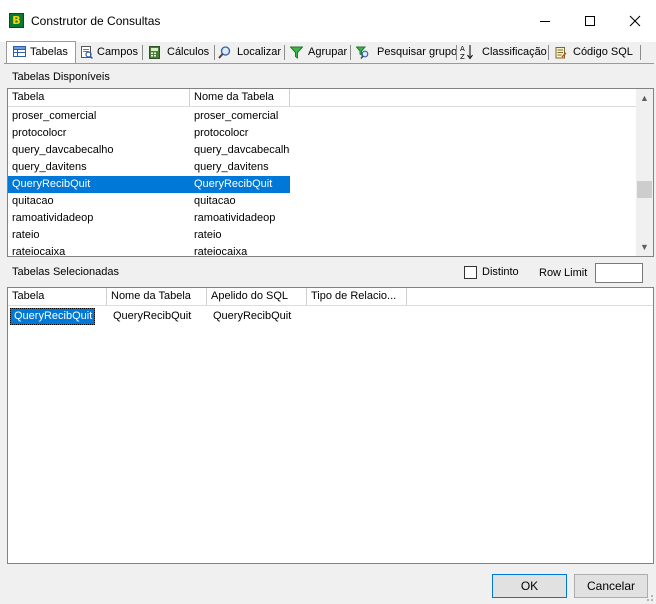 The height and width of the screenshot is (604, 656). Describe the element at coordinates (500, 272) in the screenshot. I see `distinct-label: Distinto` at that location.